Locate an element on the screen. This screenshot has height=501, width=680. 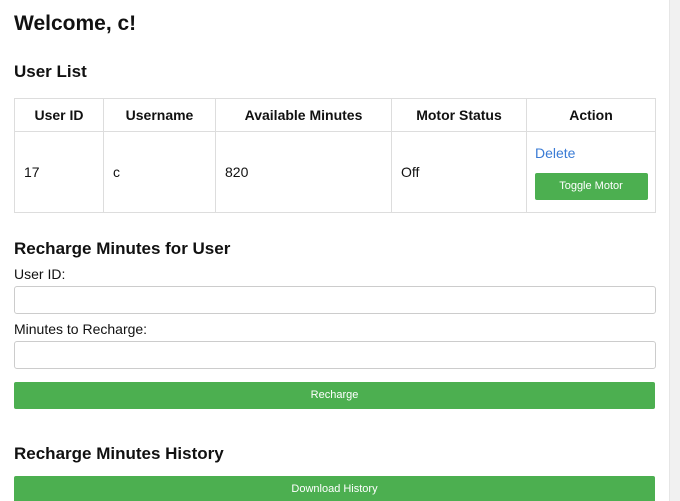
minutes-input is located at coordinates (335, 355).